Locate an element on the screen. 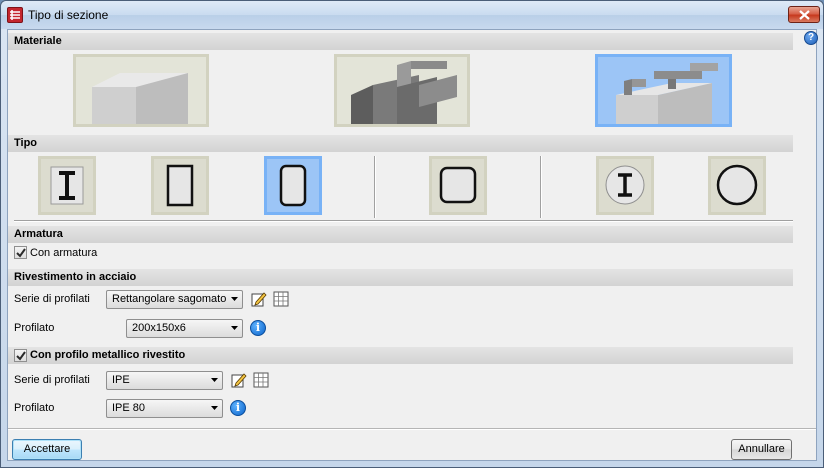  close-button is located at coordinates (804, 14).